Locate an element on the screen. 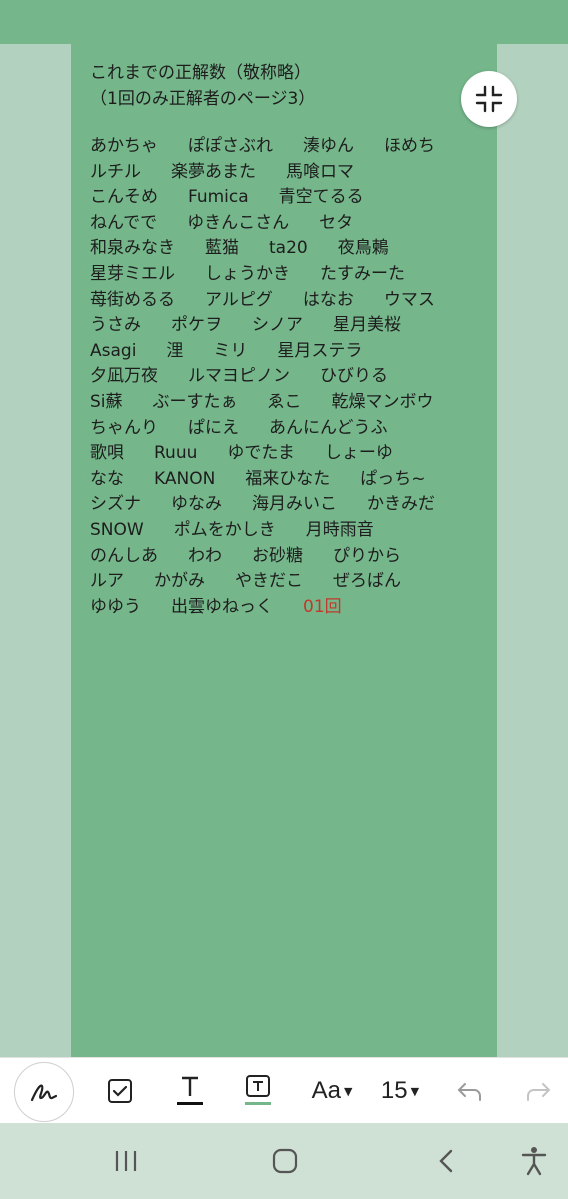 The image size is (568, 1199). back-icon is located at coordinates (446, 1161).